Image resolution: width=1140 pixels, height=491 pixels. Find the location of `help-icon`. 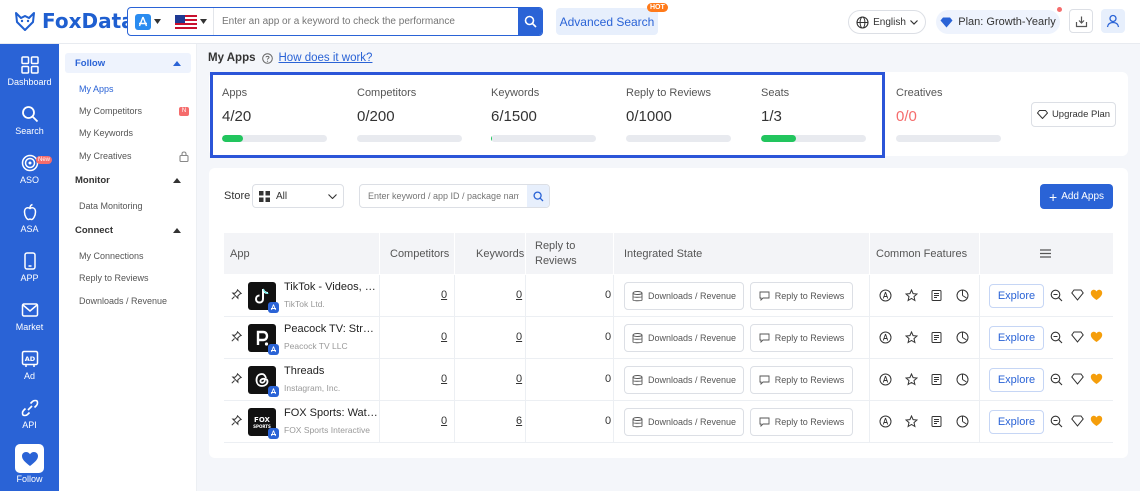

help-icon is located at coordinates (267, 58).